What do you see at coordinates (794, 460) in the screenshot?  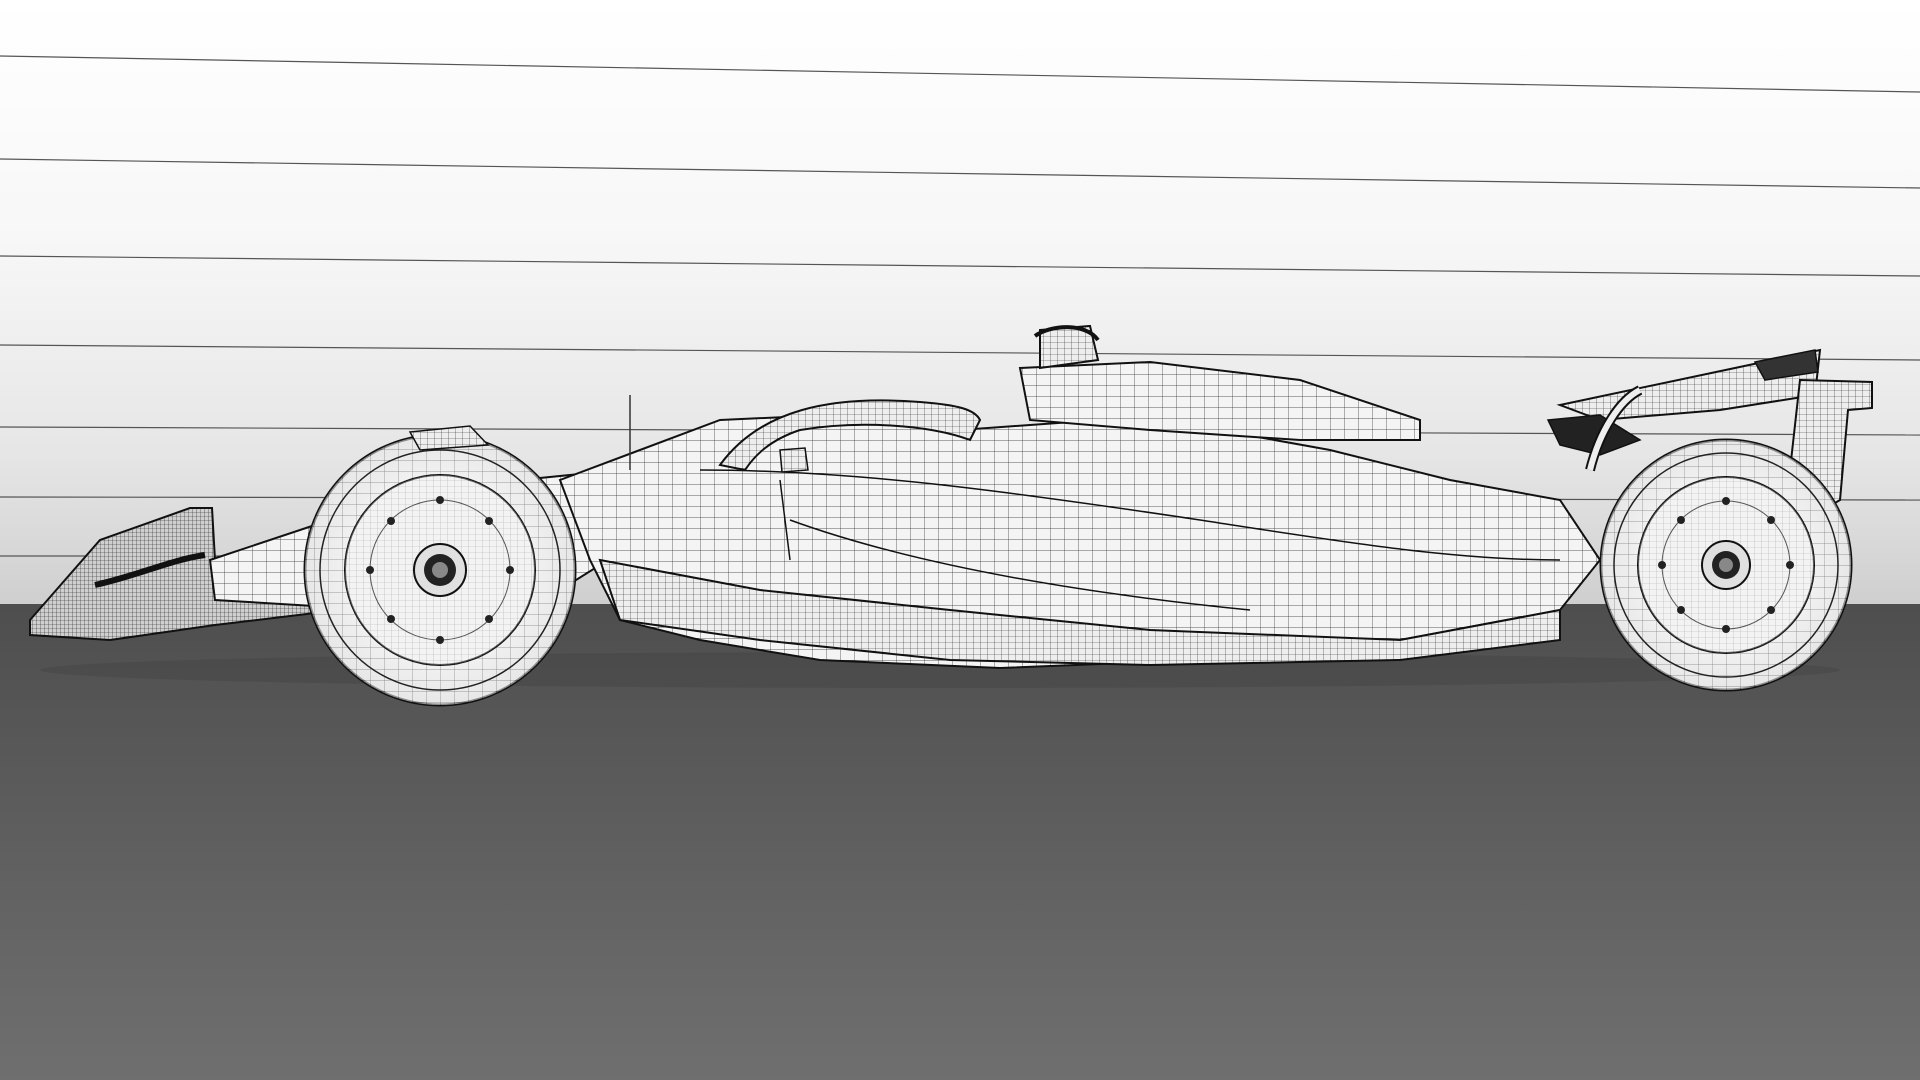 I see `mirror` at bounding box center [794, 460].